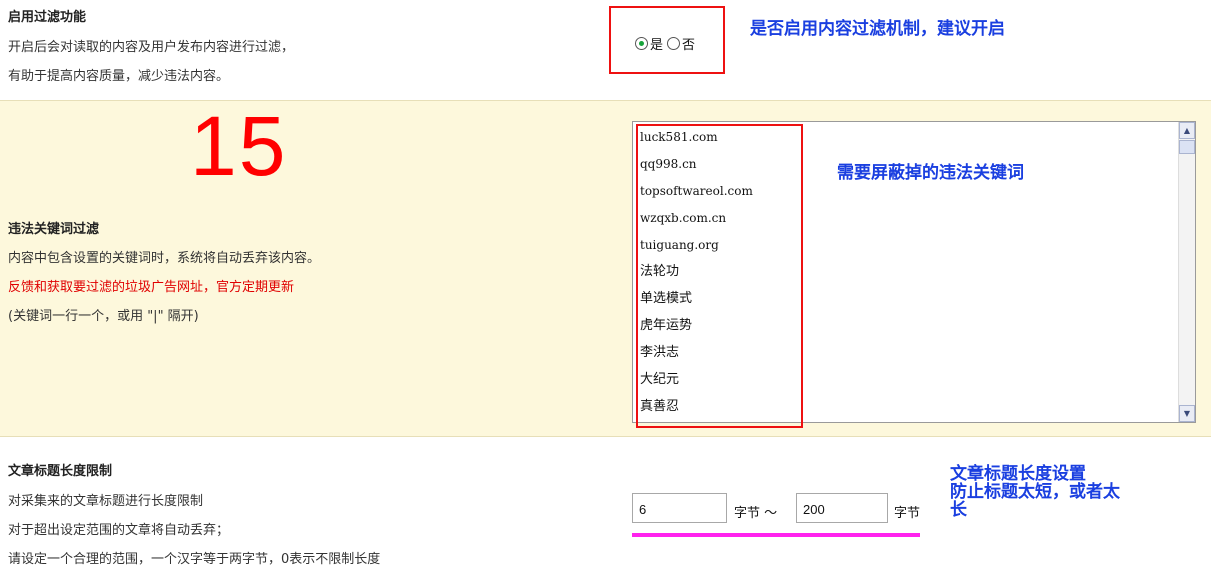 This screenshot has width=1211, height=579. Describe the element at coordinates (194, 559) in the screenshot. I see `title-length-desc-line3: 请设定一个合理的范围，一个汉字等于两字节，0表示不限制长度` at that location.